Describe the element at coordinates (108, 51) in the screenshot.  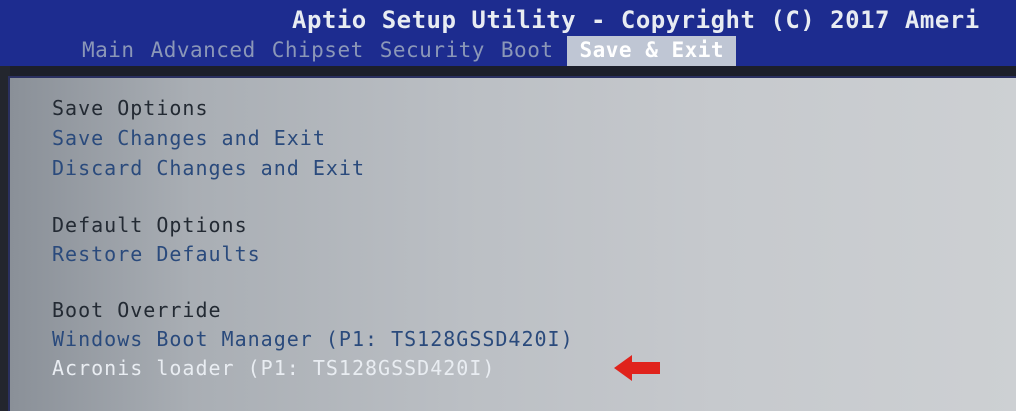
I see `tab-main: Main` at that location.